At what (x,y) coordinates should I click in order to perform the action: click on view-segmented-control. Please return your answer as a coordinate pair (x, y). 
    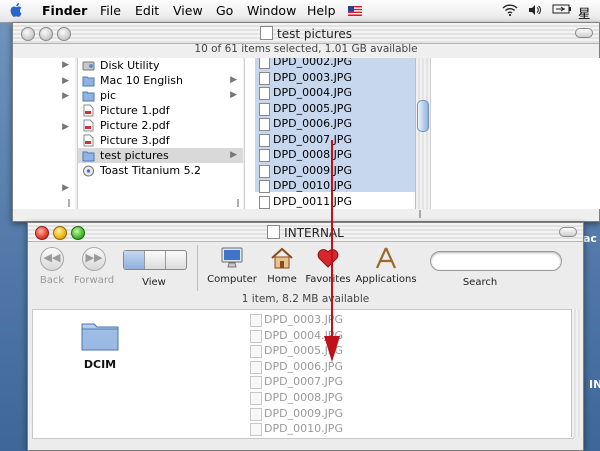
    Looking at the image, I should click on (155, 260).